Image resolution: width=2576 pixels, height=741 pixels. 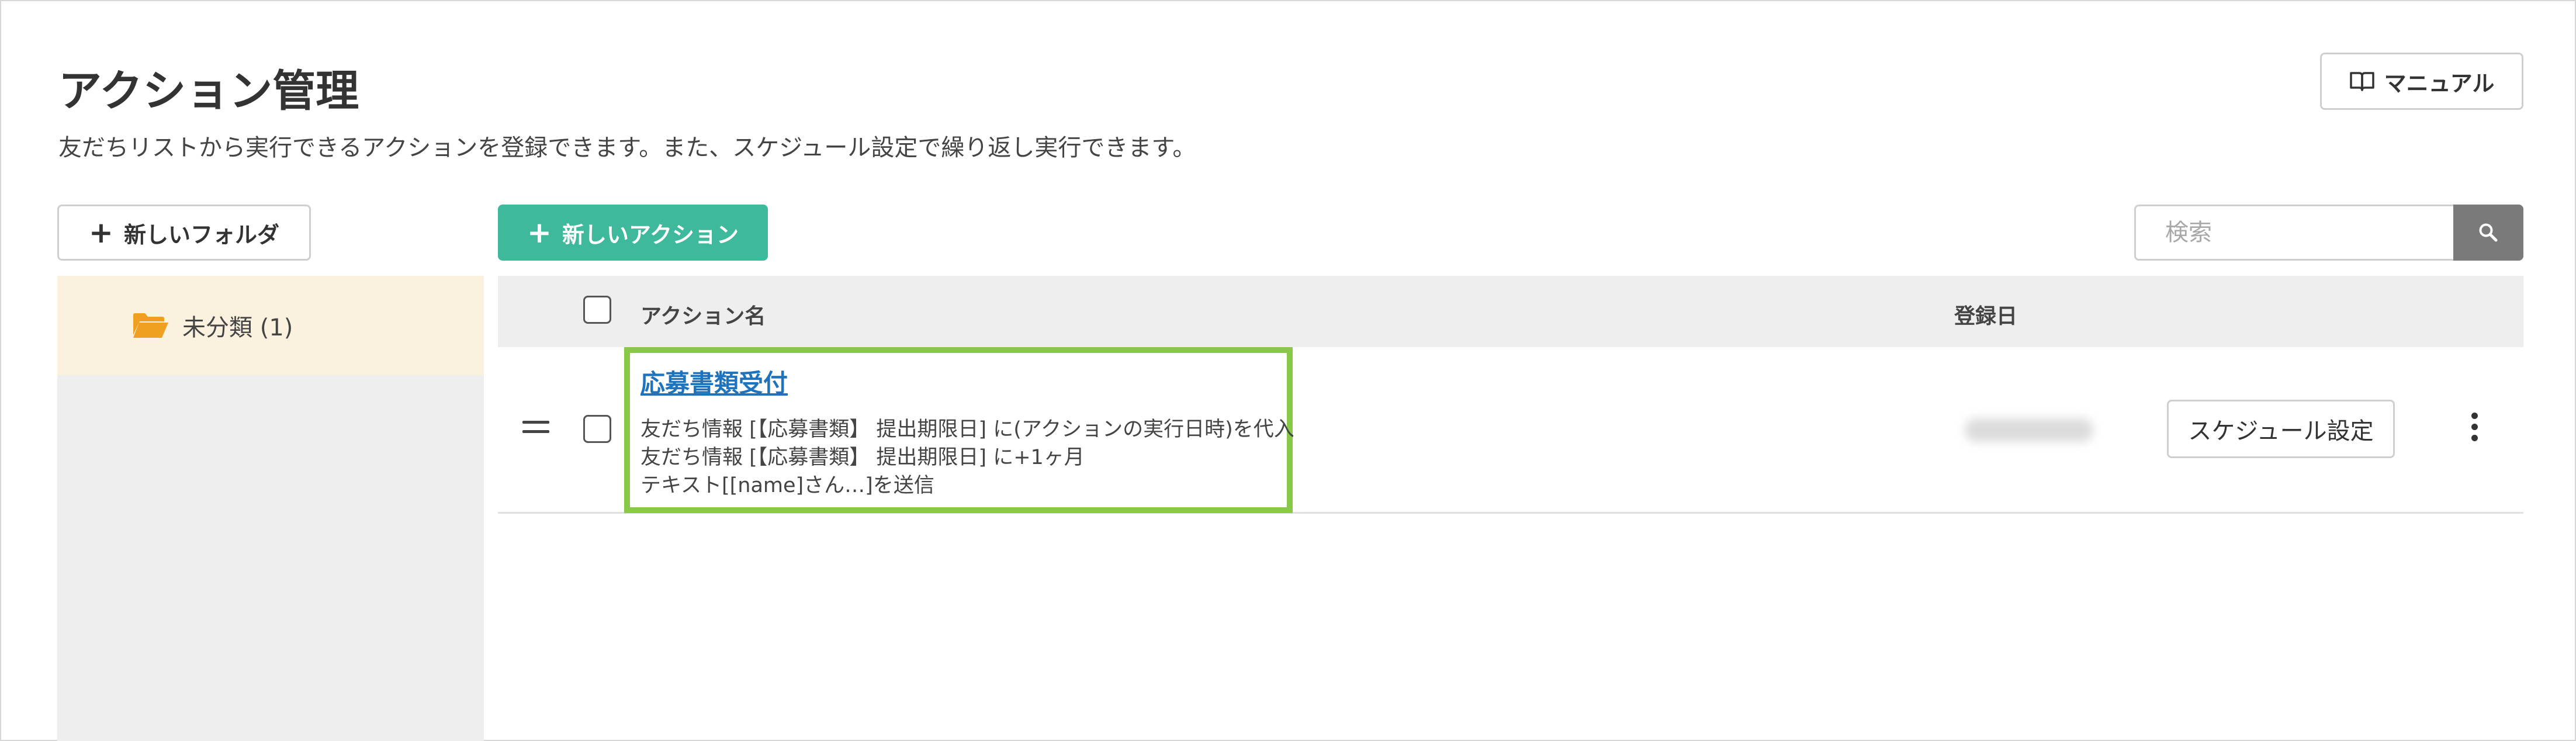 What do you see at coordinates (863, 457) in the screenshot?
I see `action-detail: 友だち情報 [【応募書類】 提出期限日] に+1ヶ月` at bounding box center [863, 457].